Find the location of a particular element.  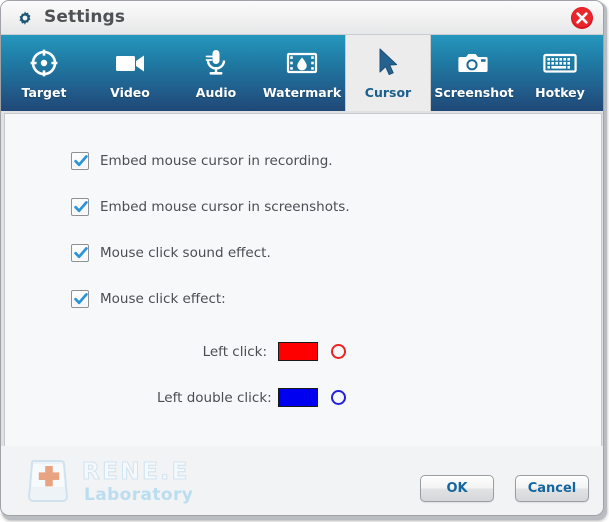

cursor-arrow-icon is located at coordinates (388, 62).